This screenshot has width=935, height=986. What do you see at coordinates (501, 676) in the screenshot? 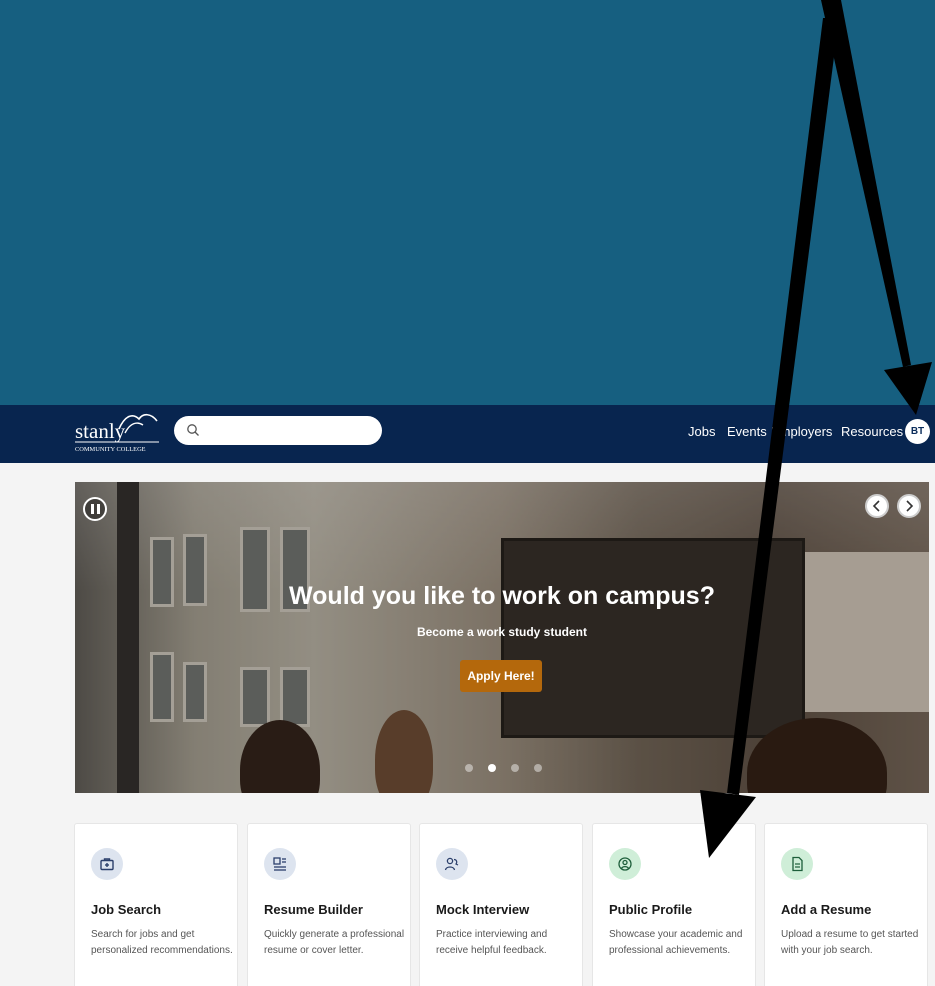
I see `apply-here-button: Apply Here!` at bounding box center [501, 676].